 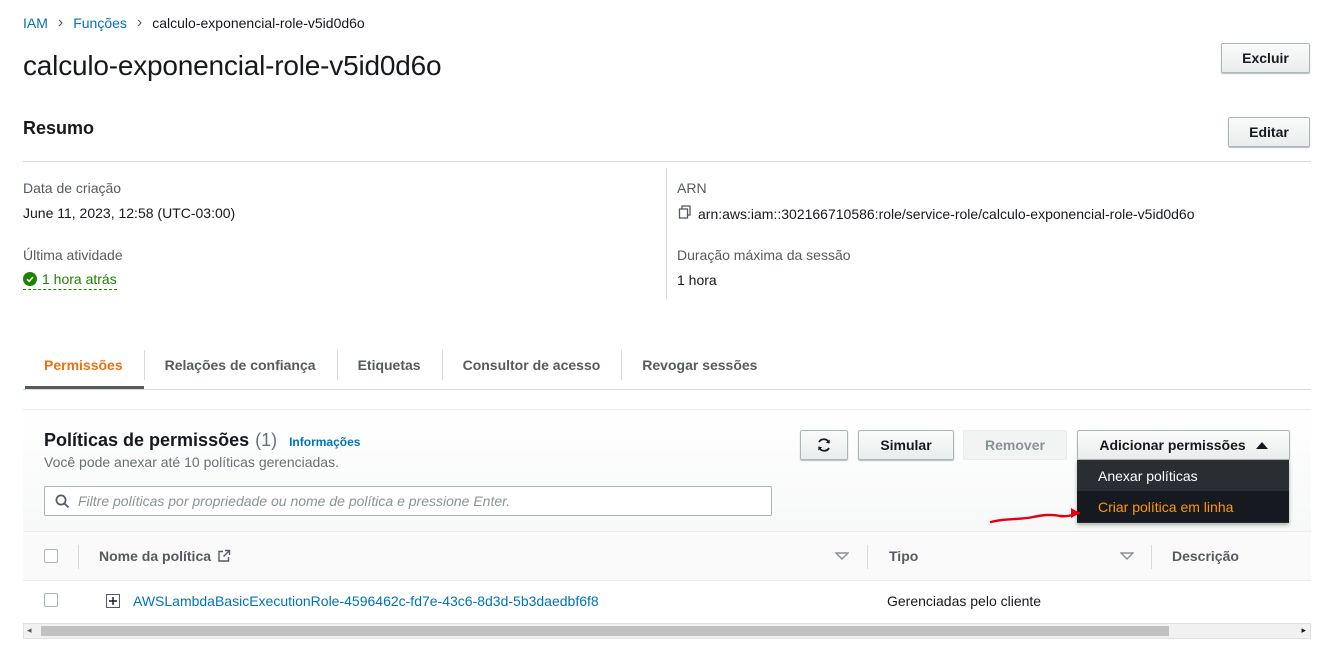 What do you see at coordinates (699, 365) in the screenshot?
I see `tab-revoke-sessions: Revogar sessões` at bounding box center [699, 365].